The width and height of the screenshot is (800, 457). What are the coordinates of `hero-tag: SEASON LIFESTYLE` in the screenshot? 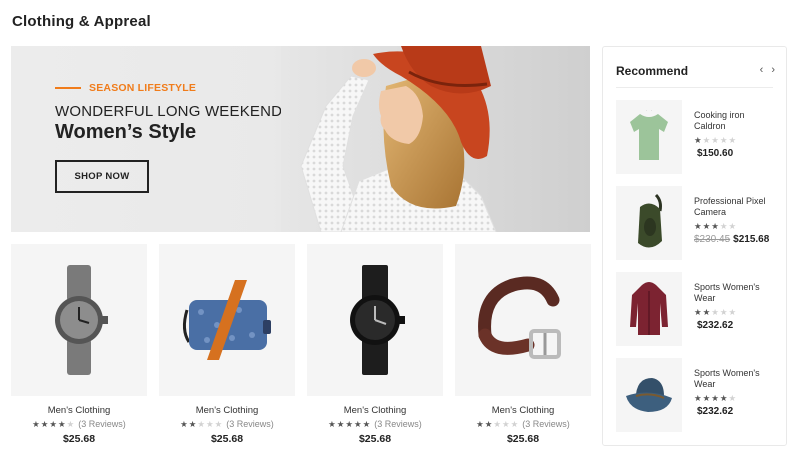 It's located at (125, 88).